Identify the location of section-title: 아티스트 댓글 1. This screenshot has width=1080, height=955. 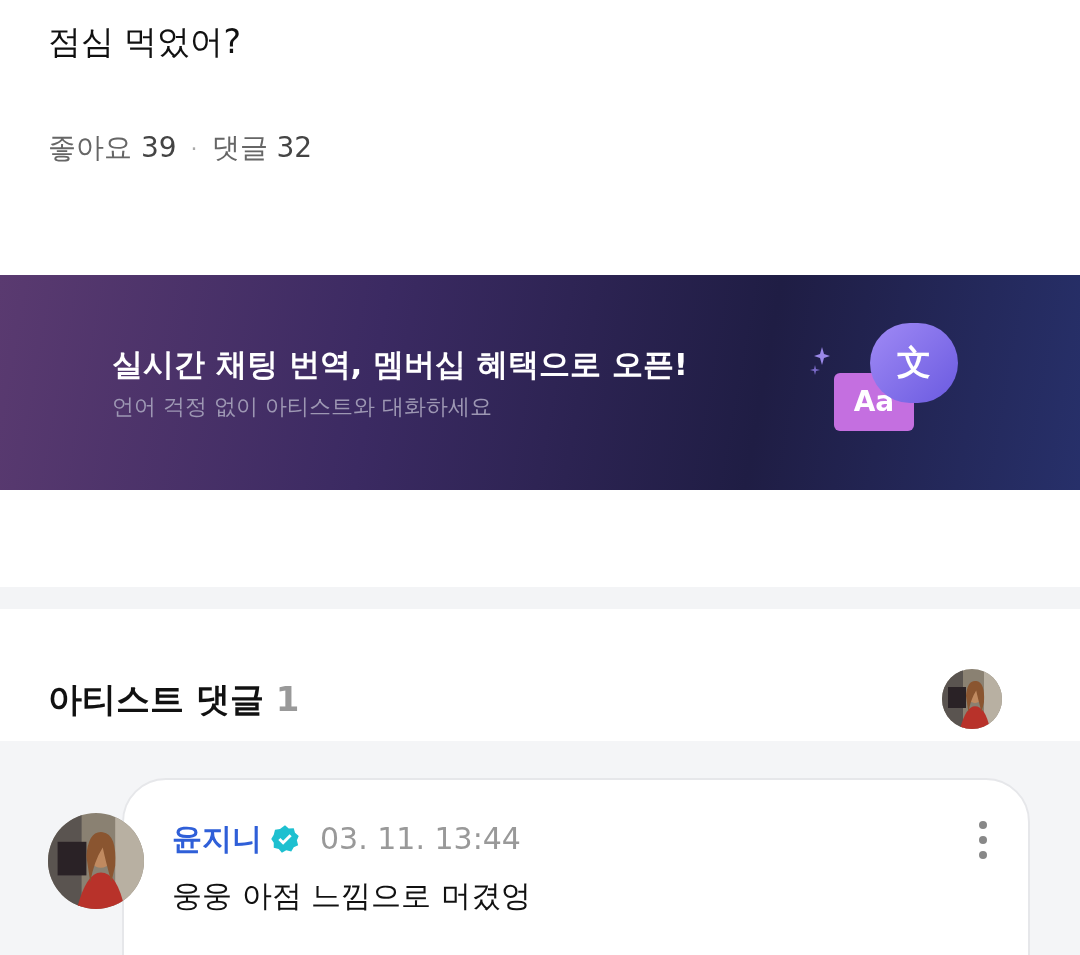
(174, 699).